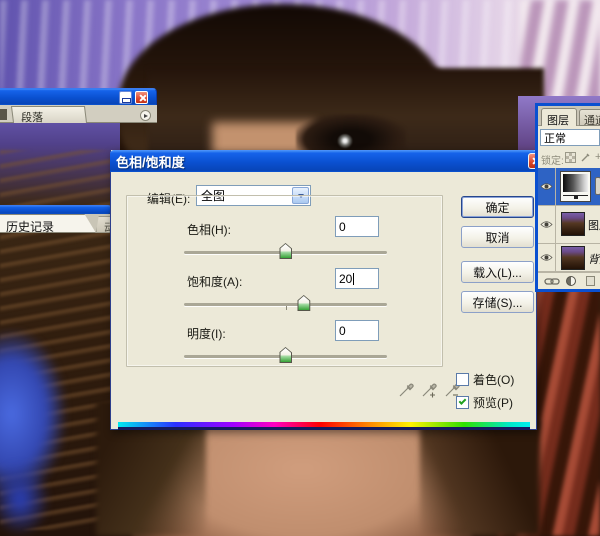  I want to click on eyedropper-icon, so click(406, 389).